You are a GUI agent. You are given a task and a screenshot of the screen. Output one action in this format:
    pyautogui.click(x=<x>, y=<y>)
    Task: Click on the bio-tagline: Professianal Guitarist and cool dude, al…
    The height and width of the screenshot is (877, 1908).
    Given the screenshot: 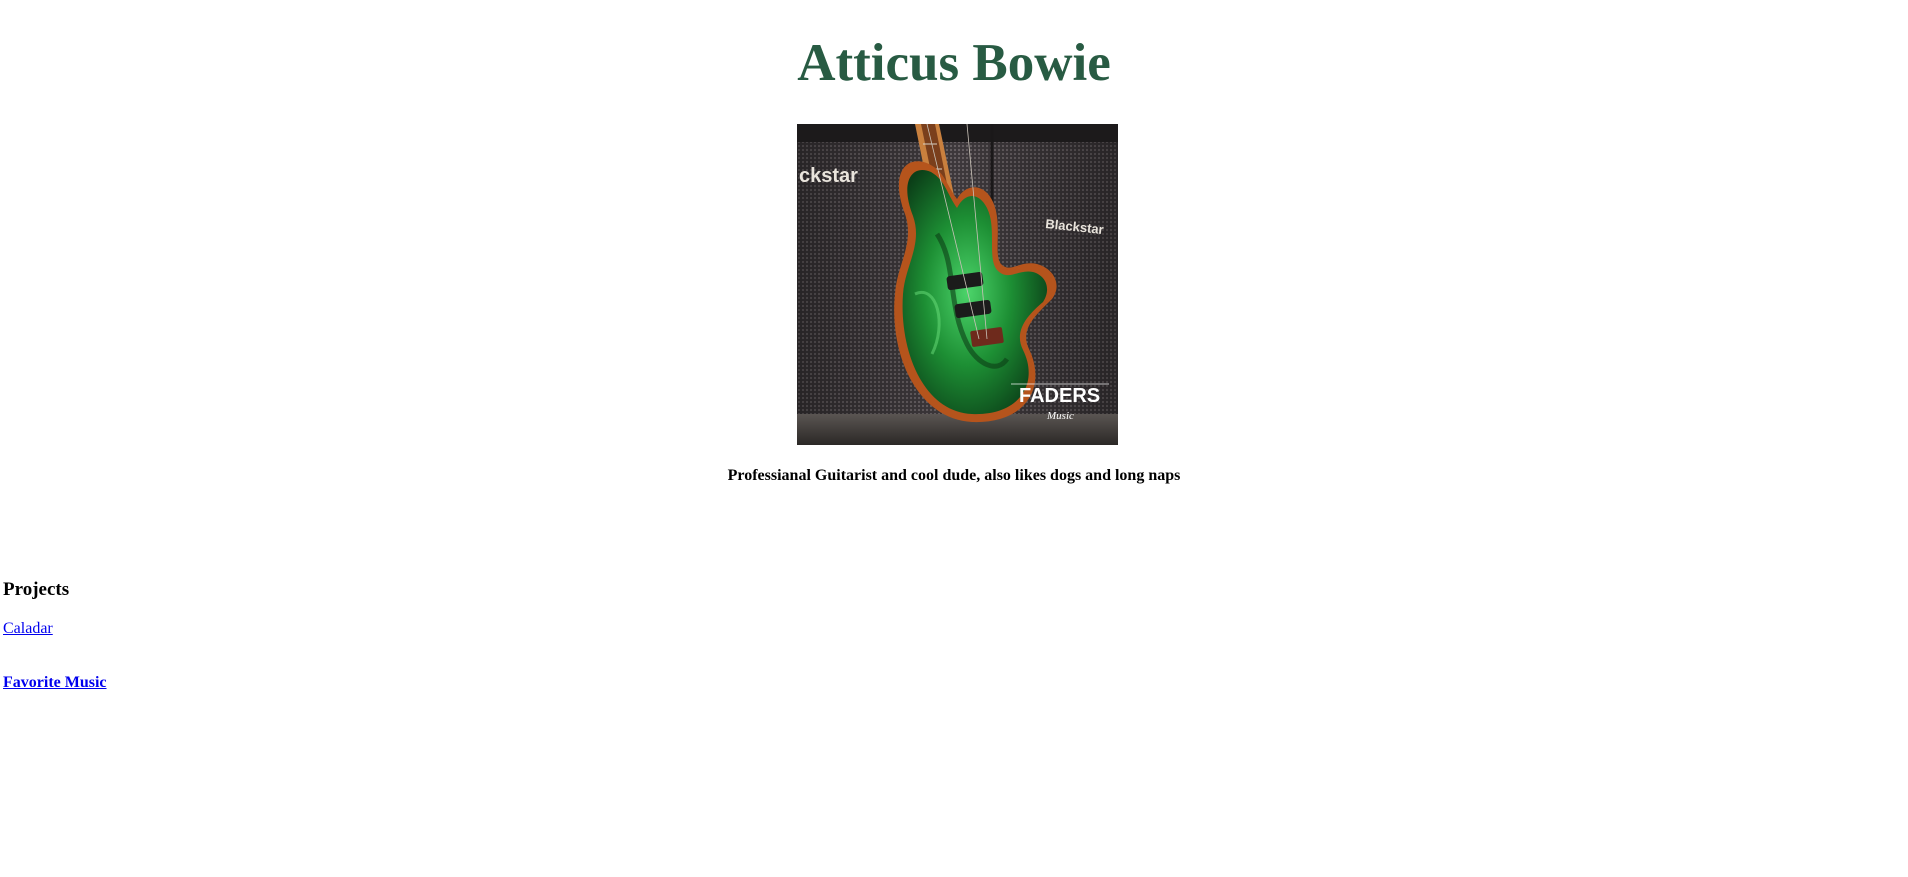 What is the action you would take?
    pyautogui.click(x=954, y=475)
    